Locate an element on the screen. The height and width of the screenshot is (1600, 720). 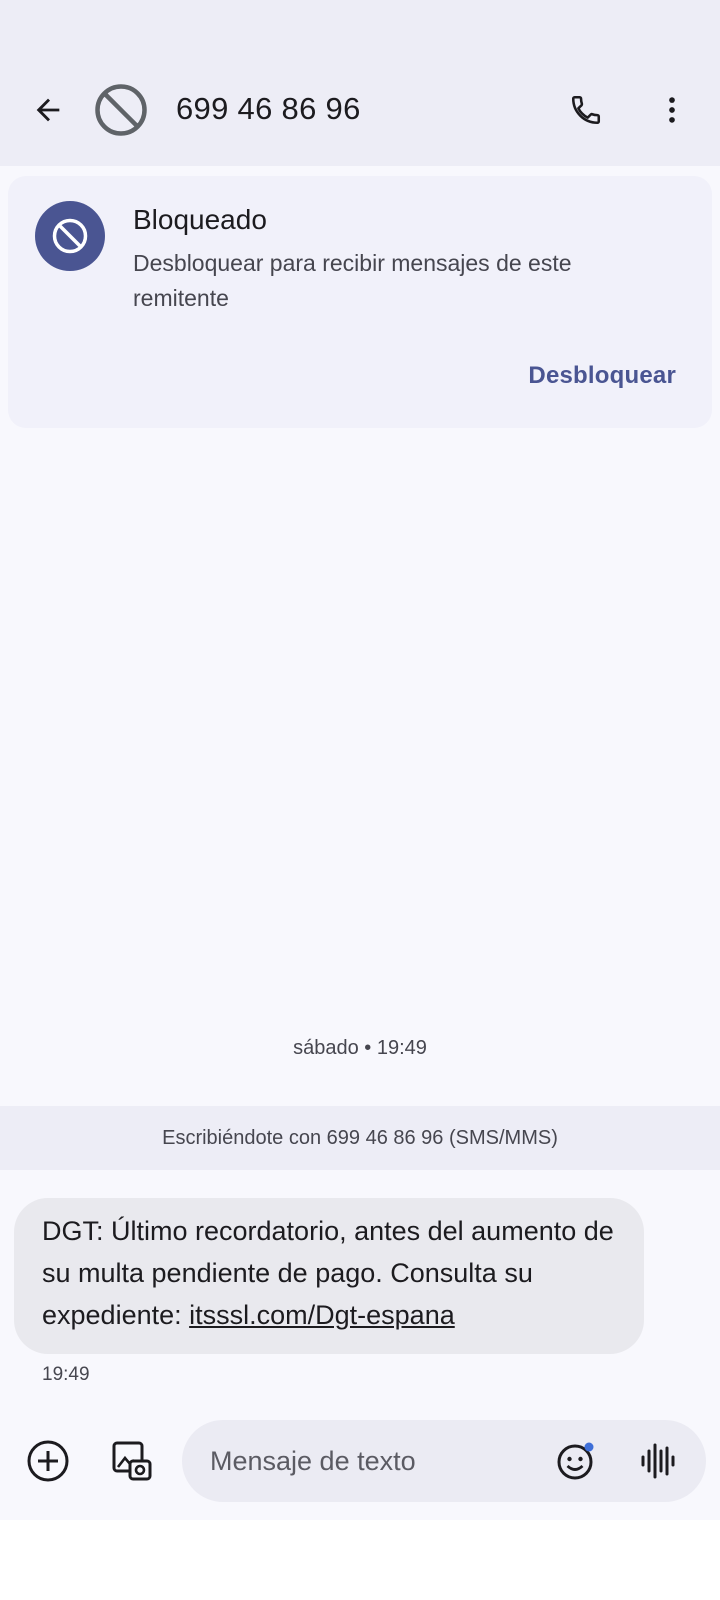
back-button is located at coordinates (48, 110).